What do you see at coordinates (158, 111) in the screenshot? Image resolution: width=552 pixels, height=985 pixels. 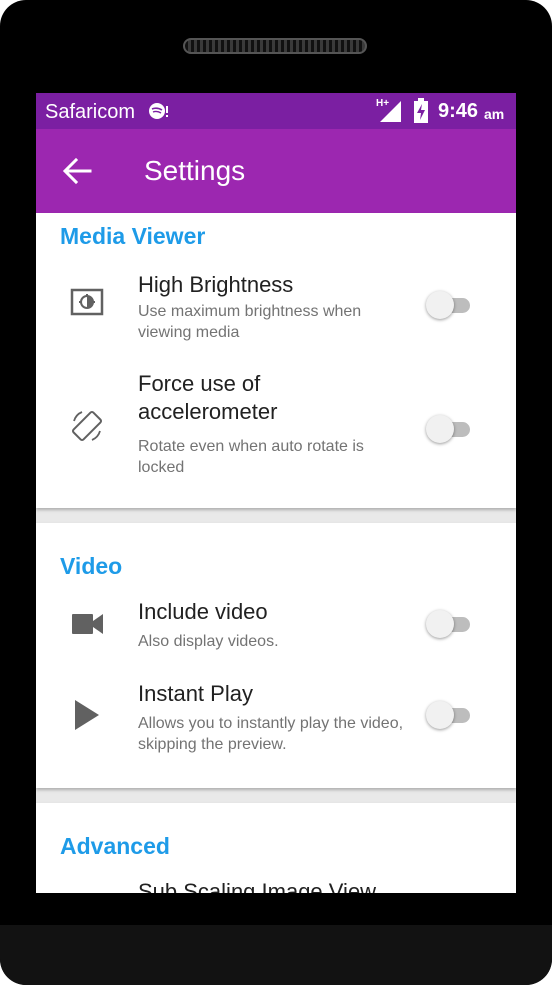 I see `spotify-icon` at bounding box center [158, 111].